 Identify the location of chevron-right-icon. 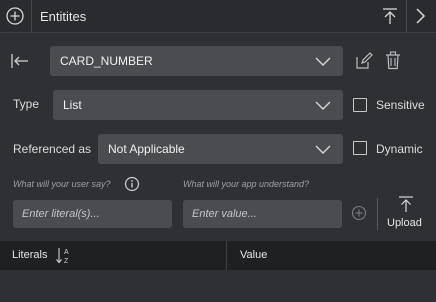
(420, 16).